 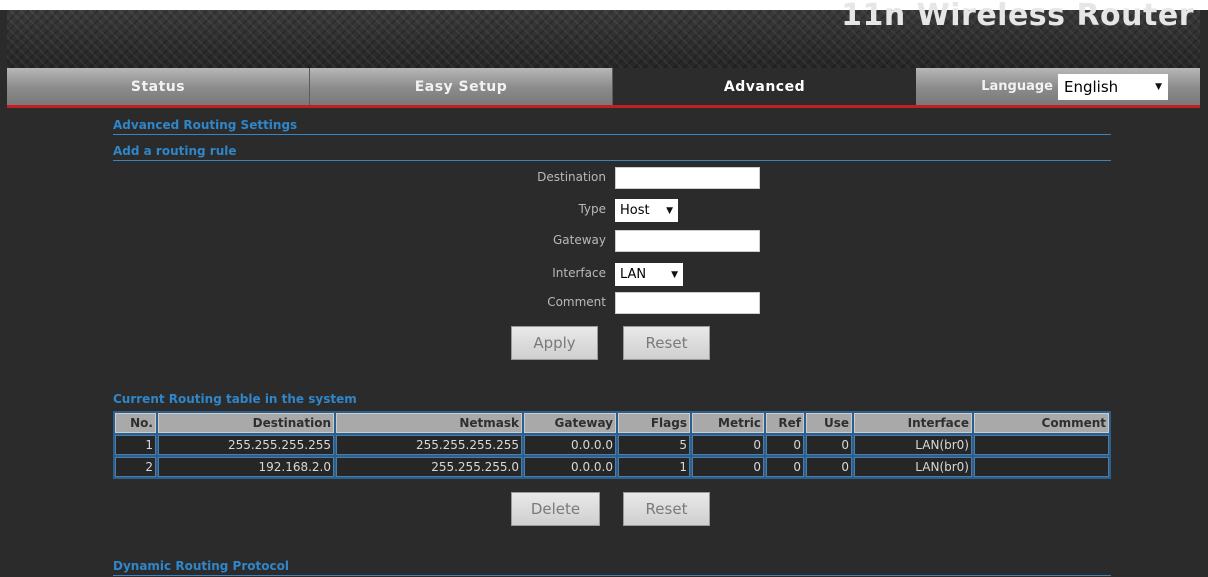 What do you see at coordinates (555, 509) in the screenshot?
I see `delete-button: Delete` at bounding box center [555, 509].